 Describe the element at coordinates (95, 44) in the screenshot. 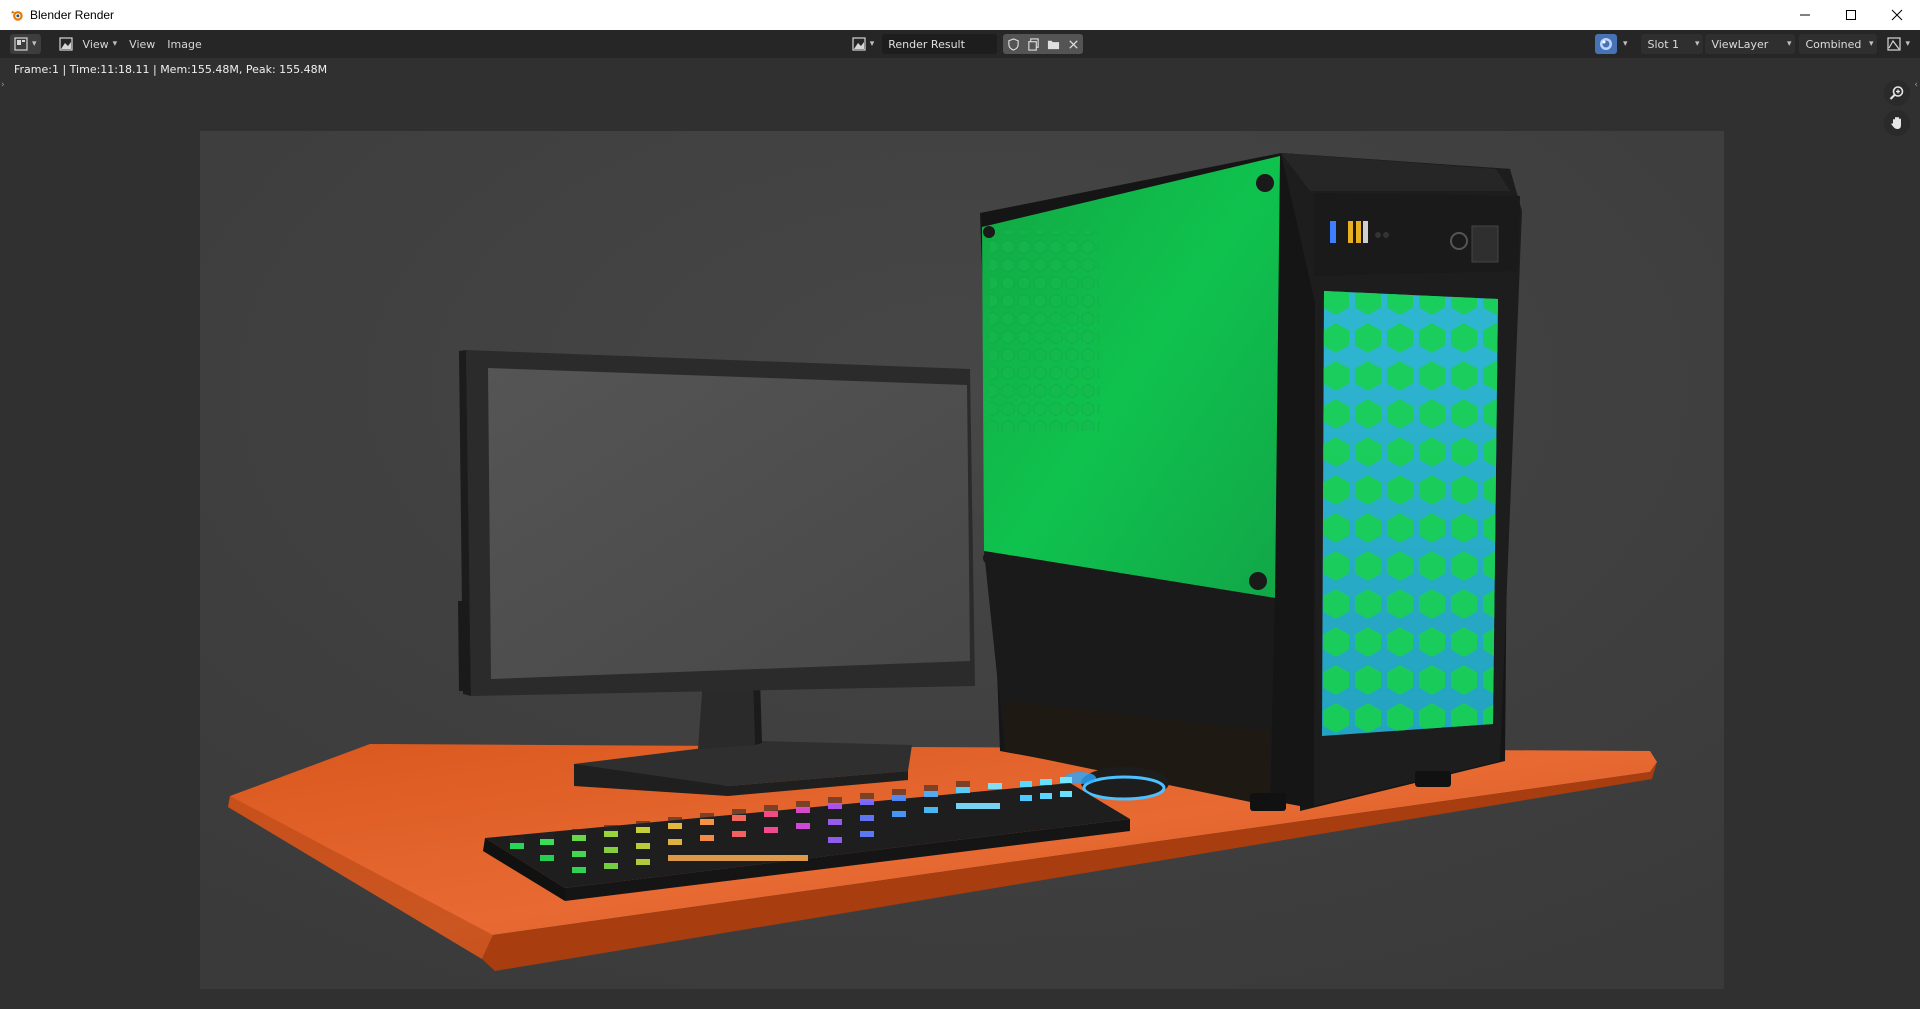

I see `view-dropdown-label: View` at that location.